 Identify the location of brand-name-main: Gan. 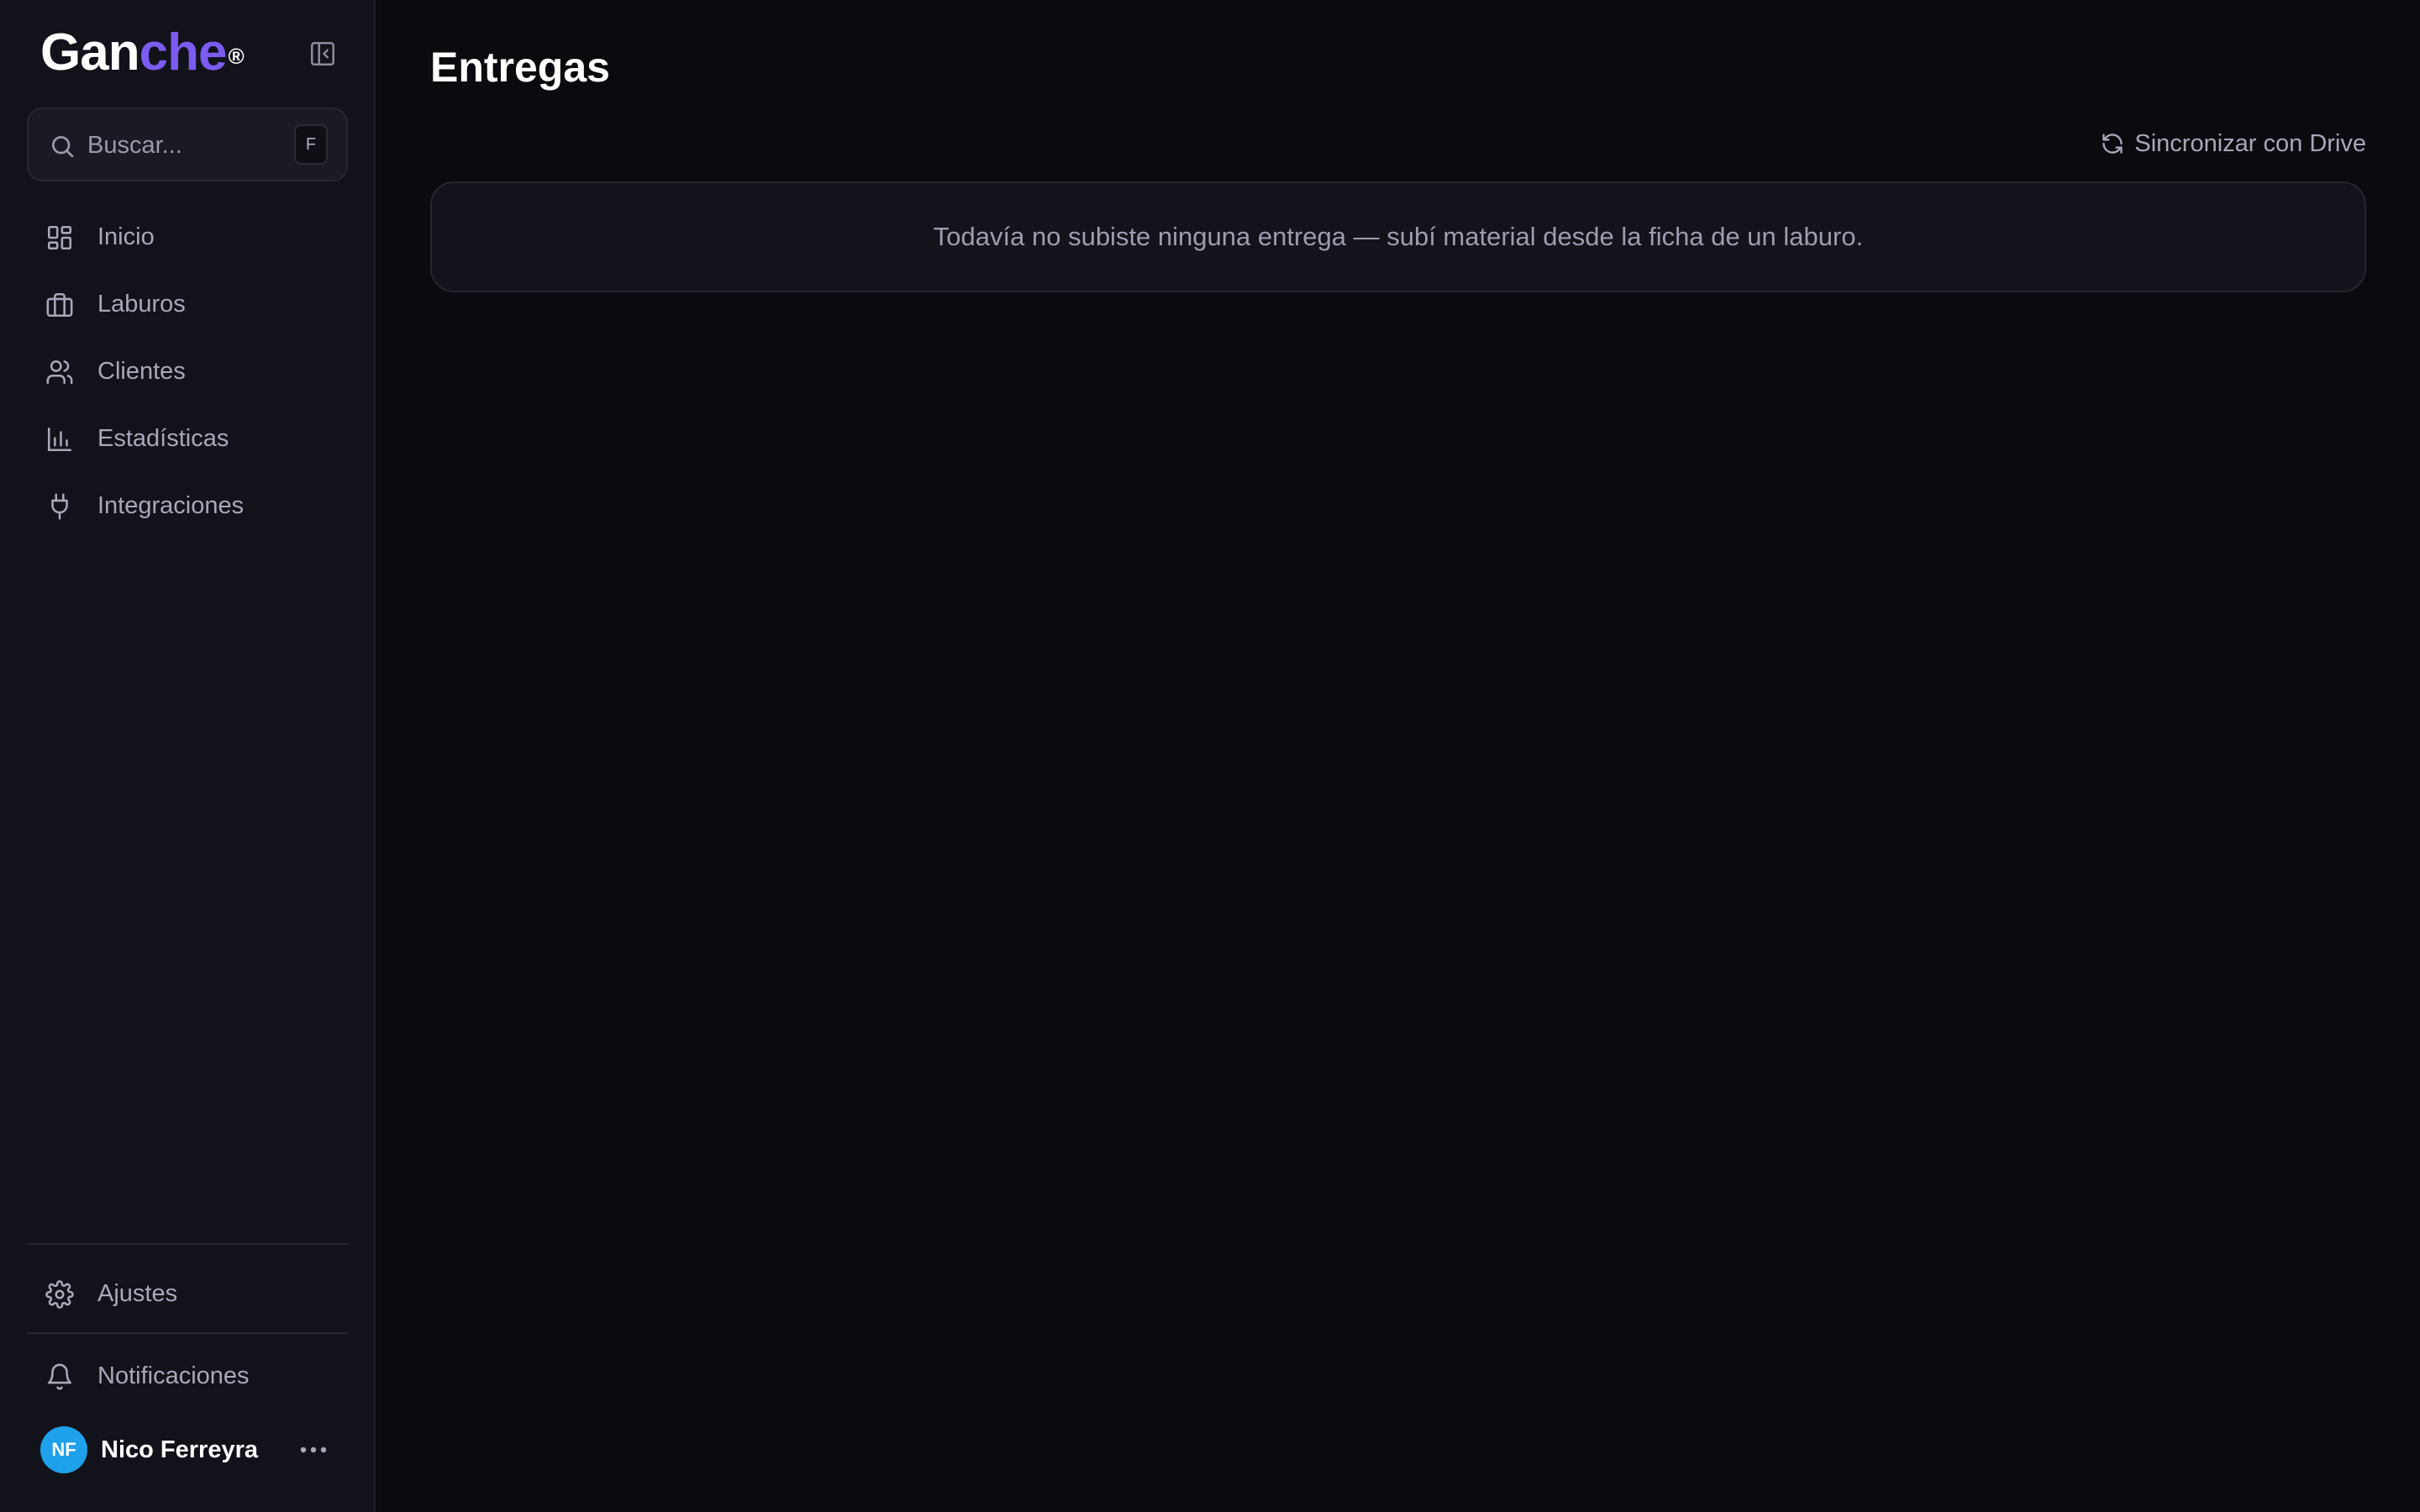
(90, 52).